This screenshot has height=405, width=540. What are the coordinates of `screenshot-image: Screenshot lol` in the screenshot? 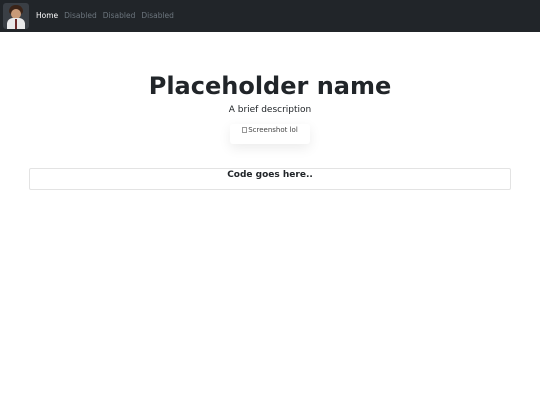 It's located at (270, 134).